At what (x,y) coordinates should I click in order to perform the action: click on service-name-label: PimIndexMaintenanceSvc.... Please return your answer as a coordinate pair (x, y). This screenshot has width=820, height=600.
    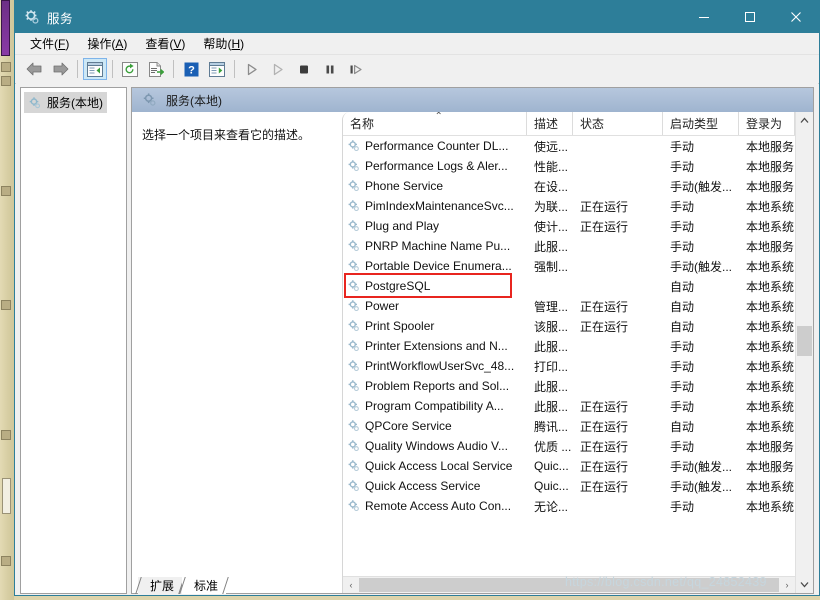
    Looking at the image, I should click on (439, 206).